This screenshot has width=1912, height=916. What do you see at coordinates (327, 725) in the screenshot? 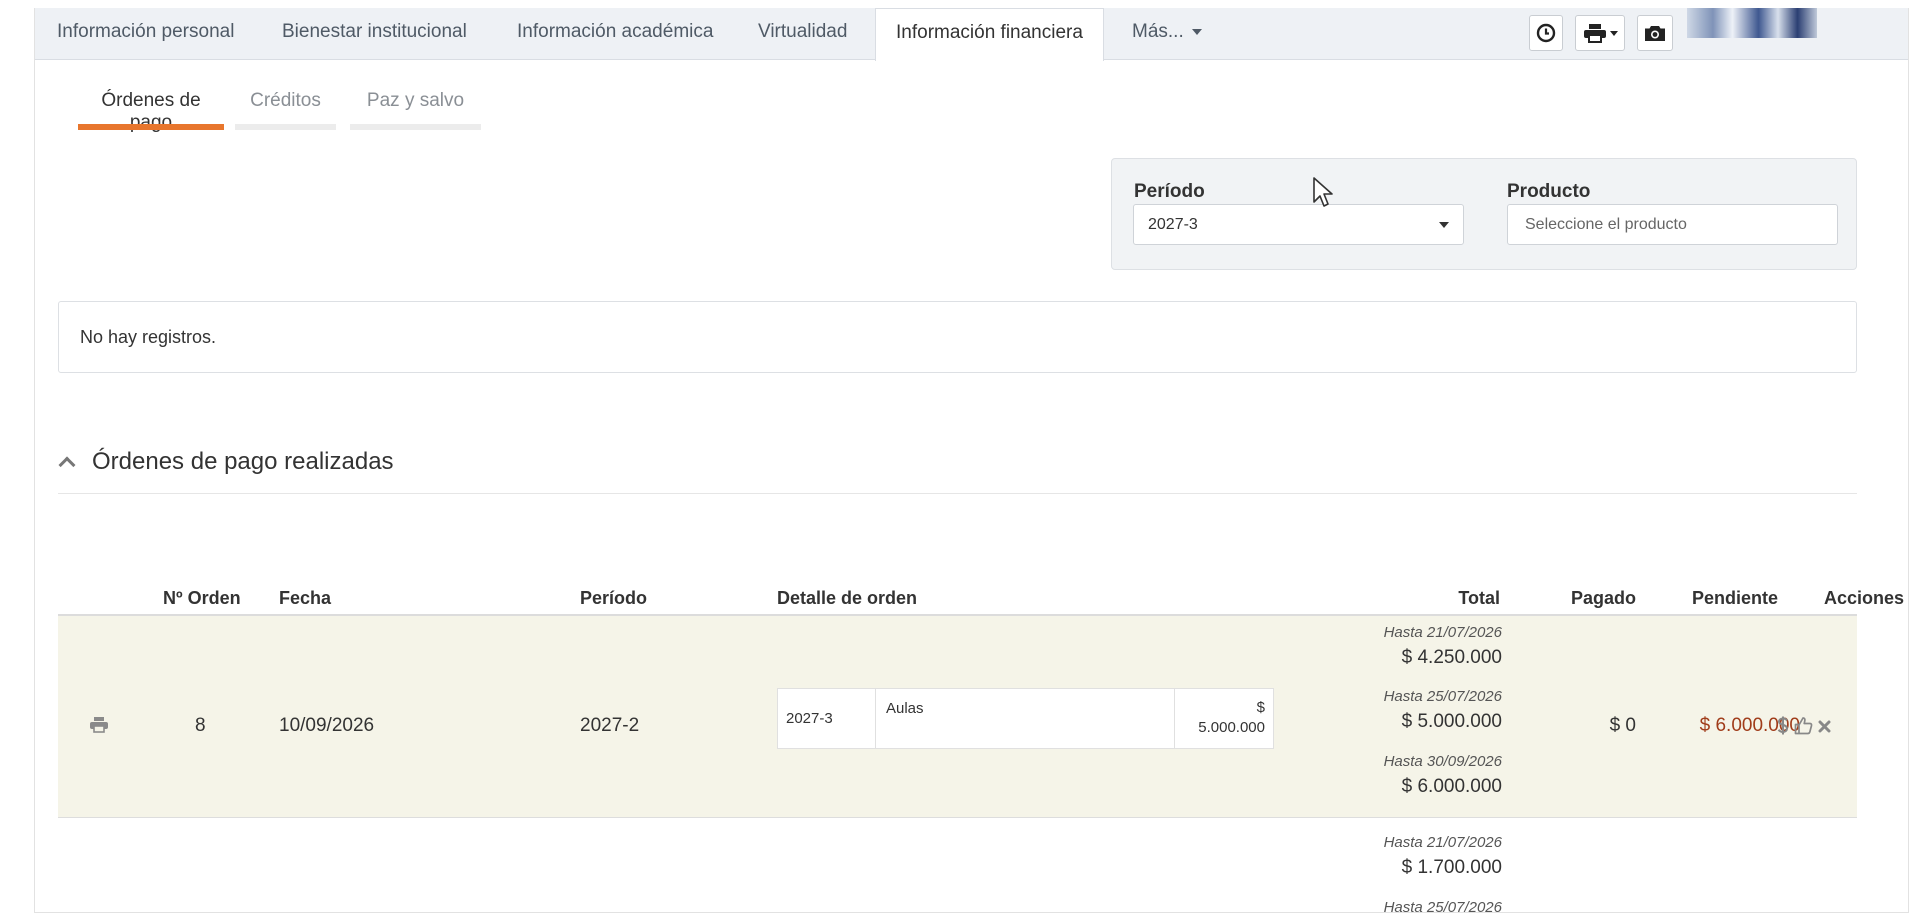
I see `order-date: 10/09/2026` at bounding box center [327, 725].